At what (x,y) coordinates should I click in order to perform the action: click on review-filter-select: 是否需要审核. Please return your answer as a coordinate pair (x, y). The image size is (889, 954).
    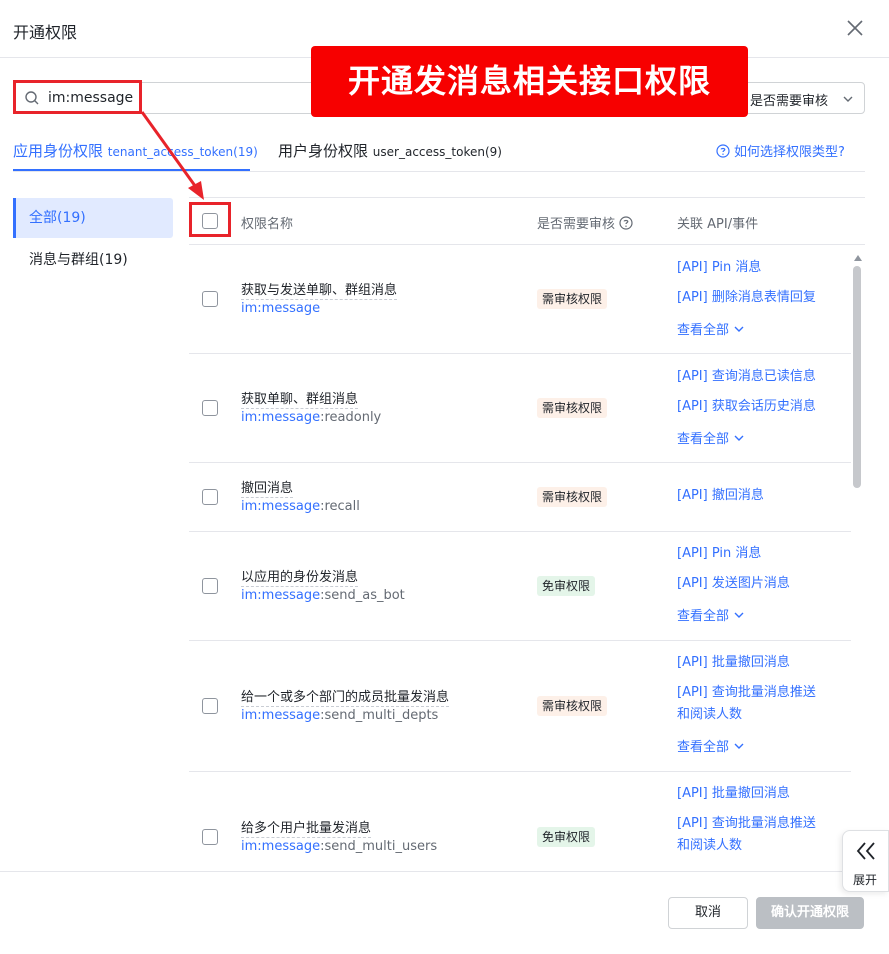
    Looking at the image, I should click on (801, 98).